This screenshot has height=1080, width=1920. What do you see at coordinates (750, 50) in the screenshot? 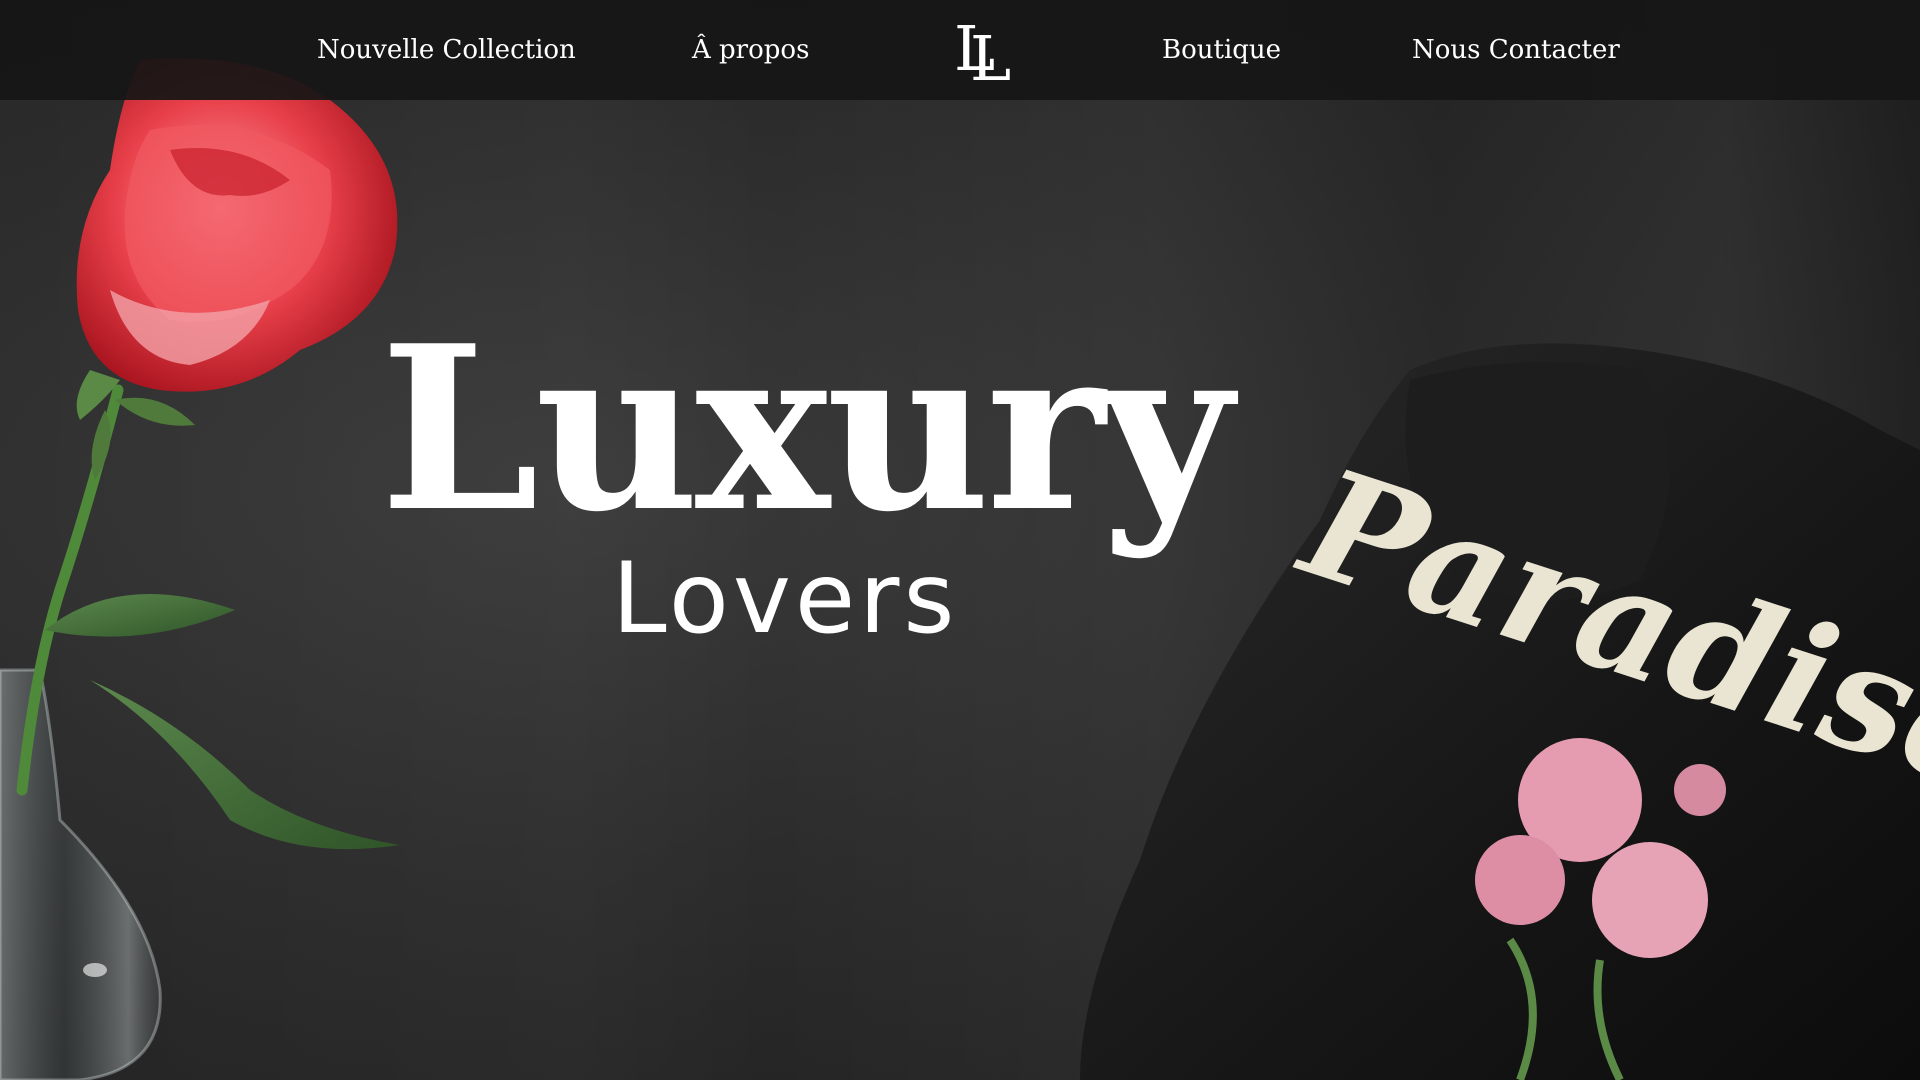
I see `nav-link-a-propos: Â propos` at bounding box center [750, 50].